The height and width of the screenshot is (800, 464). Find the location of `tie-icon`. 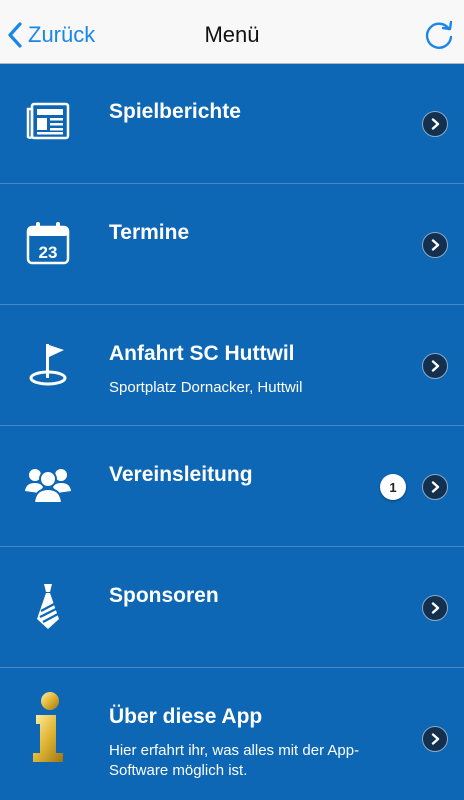

tie-icon is located at coordinates (48, 606).